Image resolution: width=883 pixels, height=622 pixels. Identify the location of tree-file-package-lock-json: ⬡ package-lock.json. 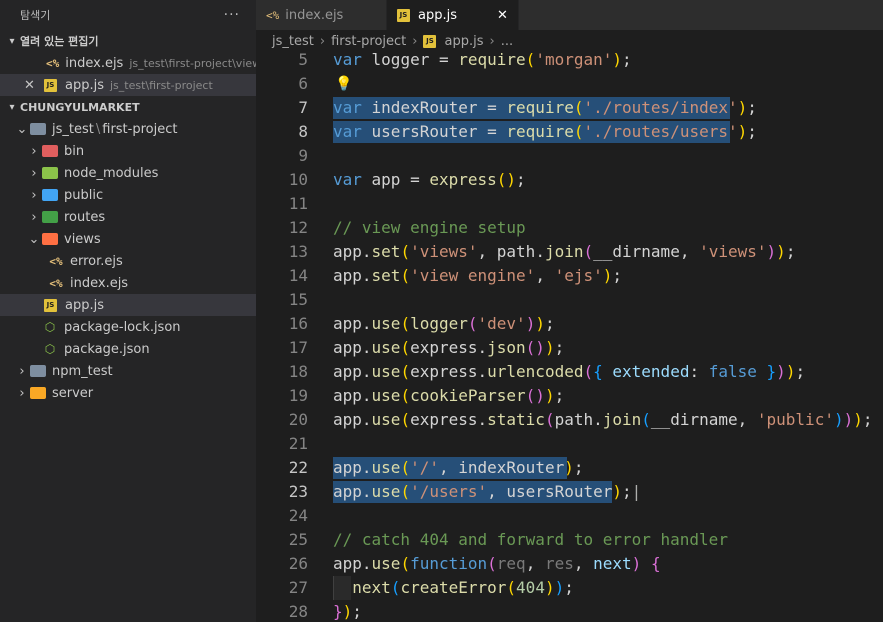
(128, 327).